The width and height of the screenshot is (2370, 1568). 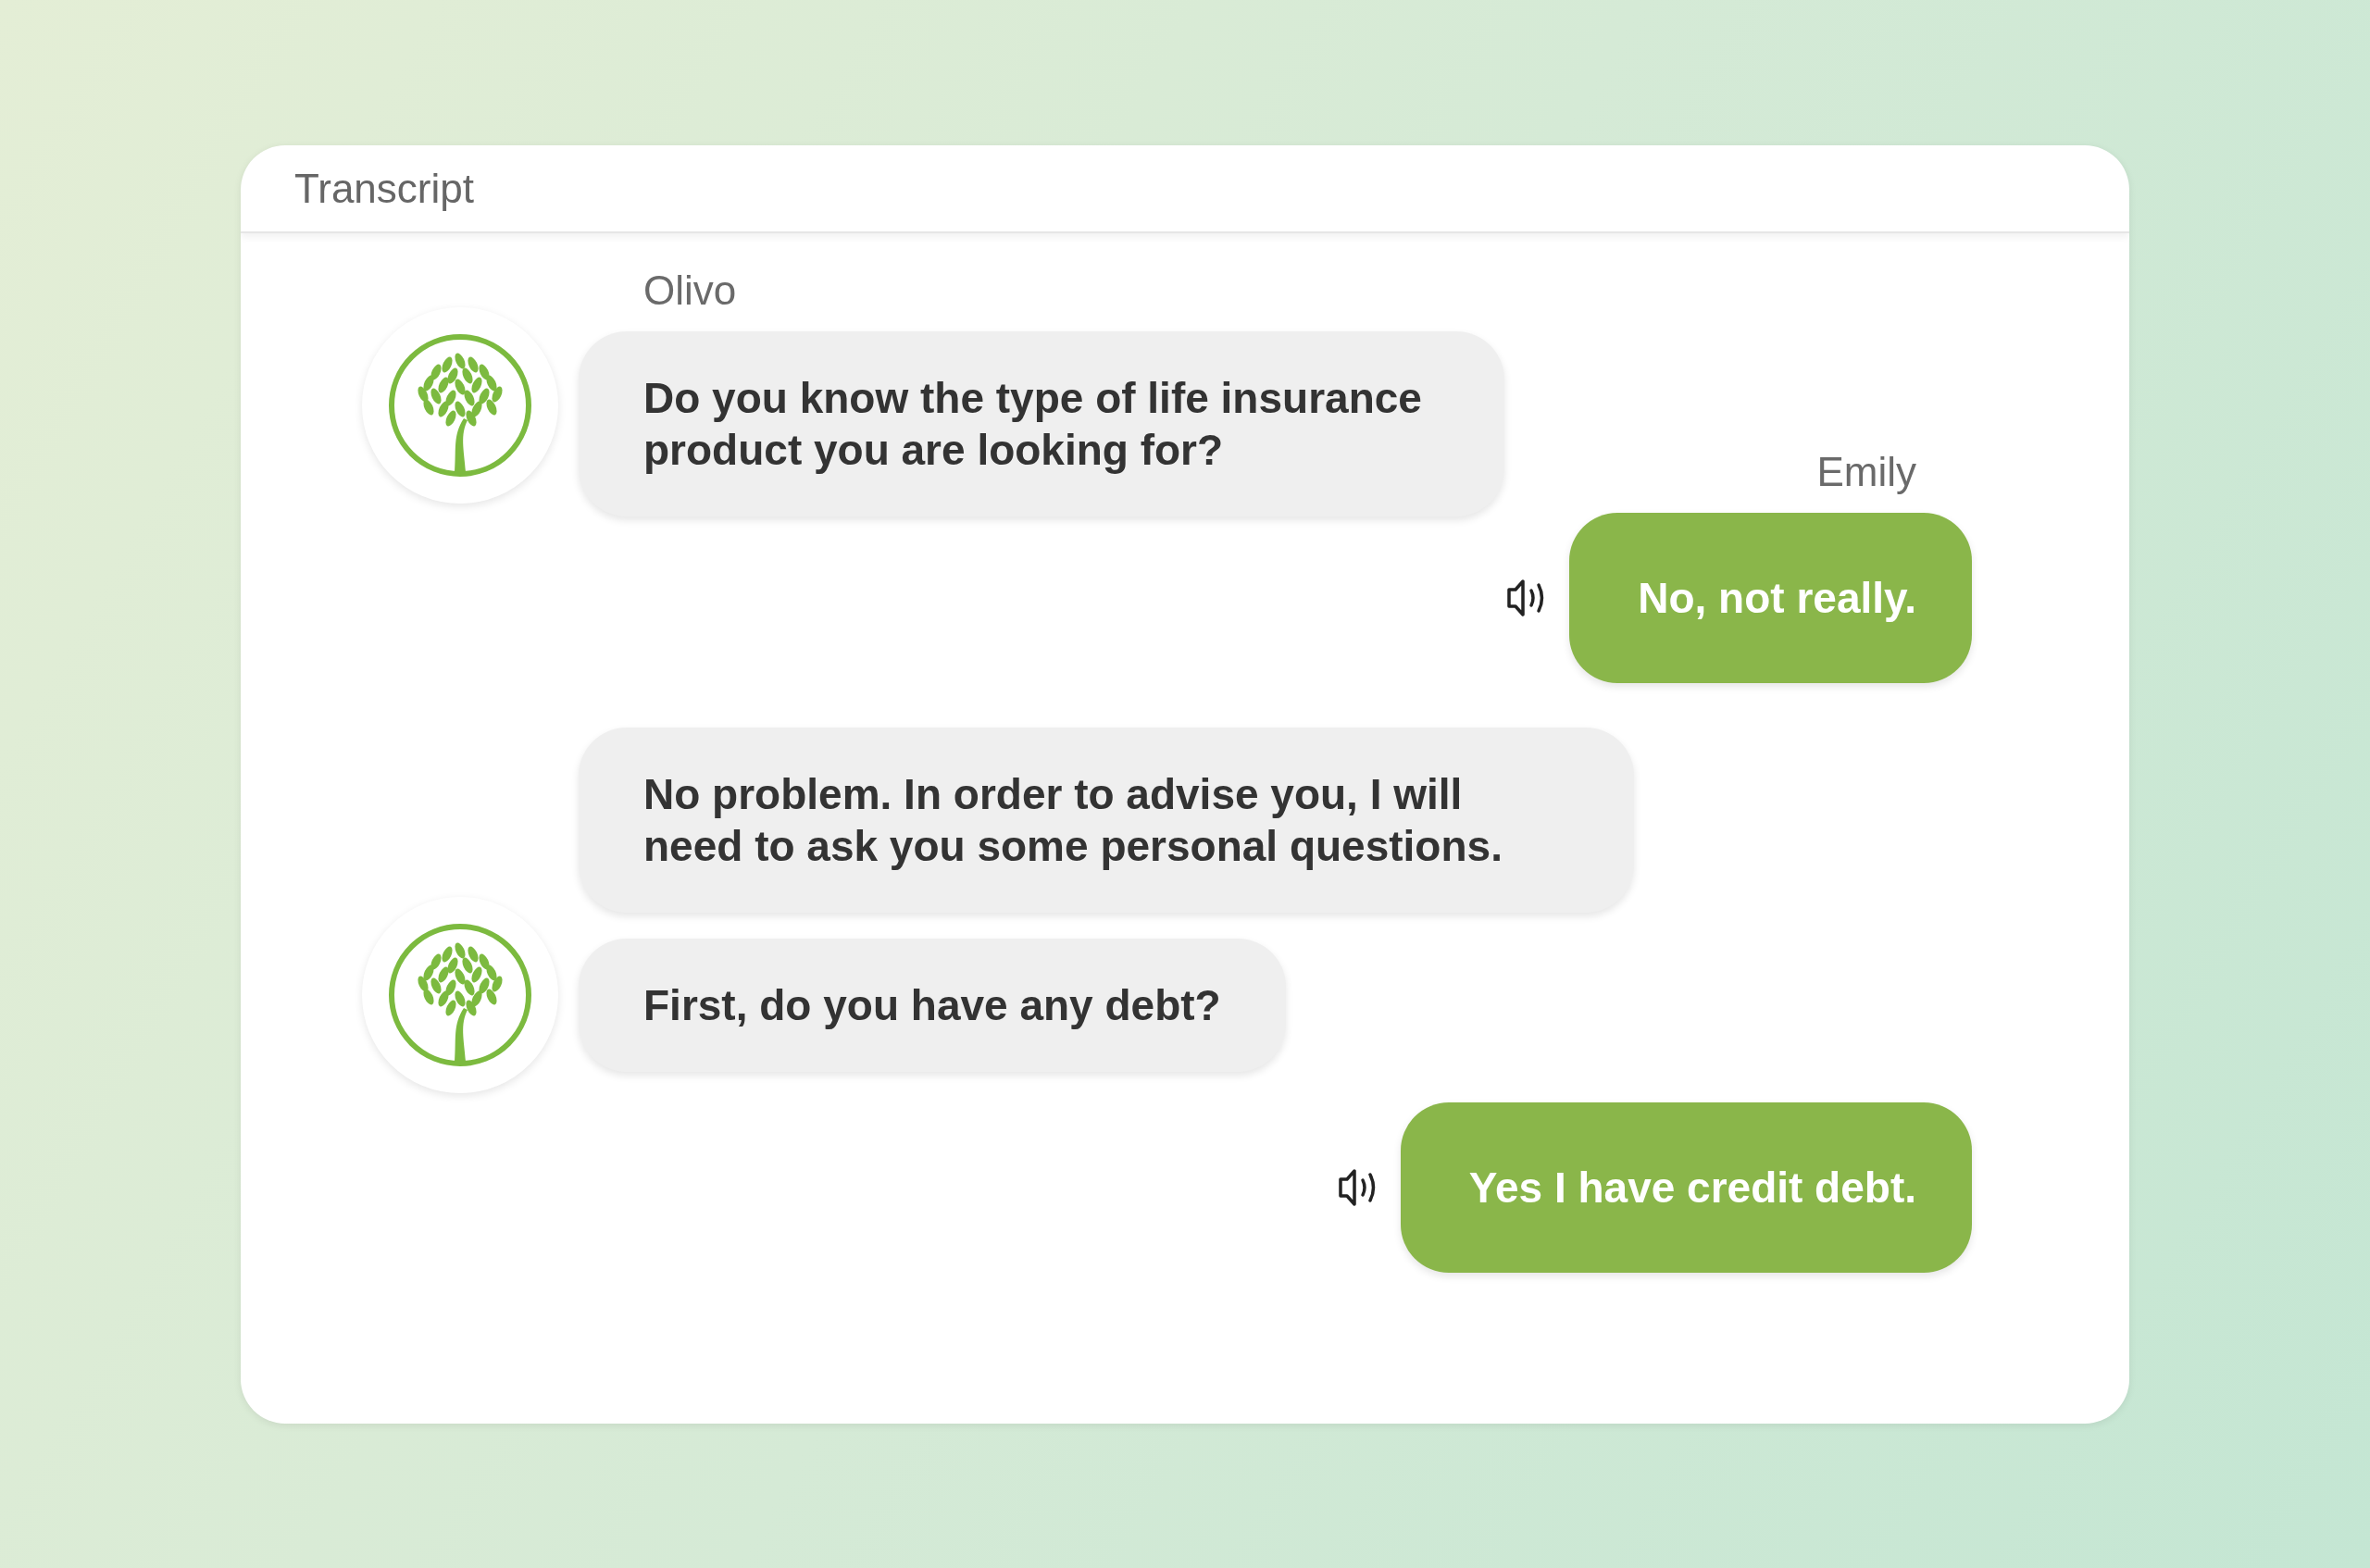 What do you see at coordinates (1770, 598) in the screenshot?
I see `user-message-bubble: No, not really.` at bounding box center [1770, 598].